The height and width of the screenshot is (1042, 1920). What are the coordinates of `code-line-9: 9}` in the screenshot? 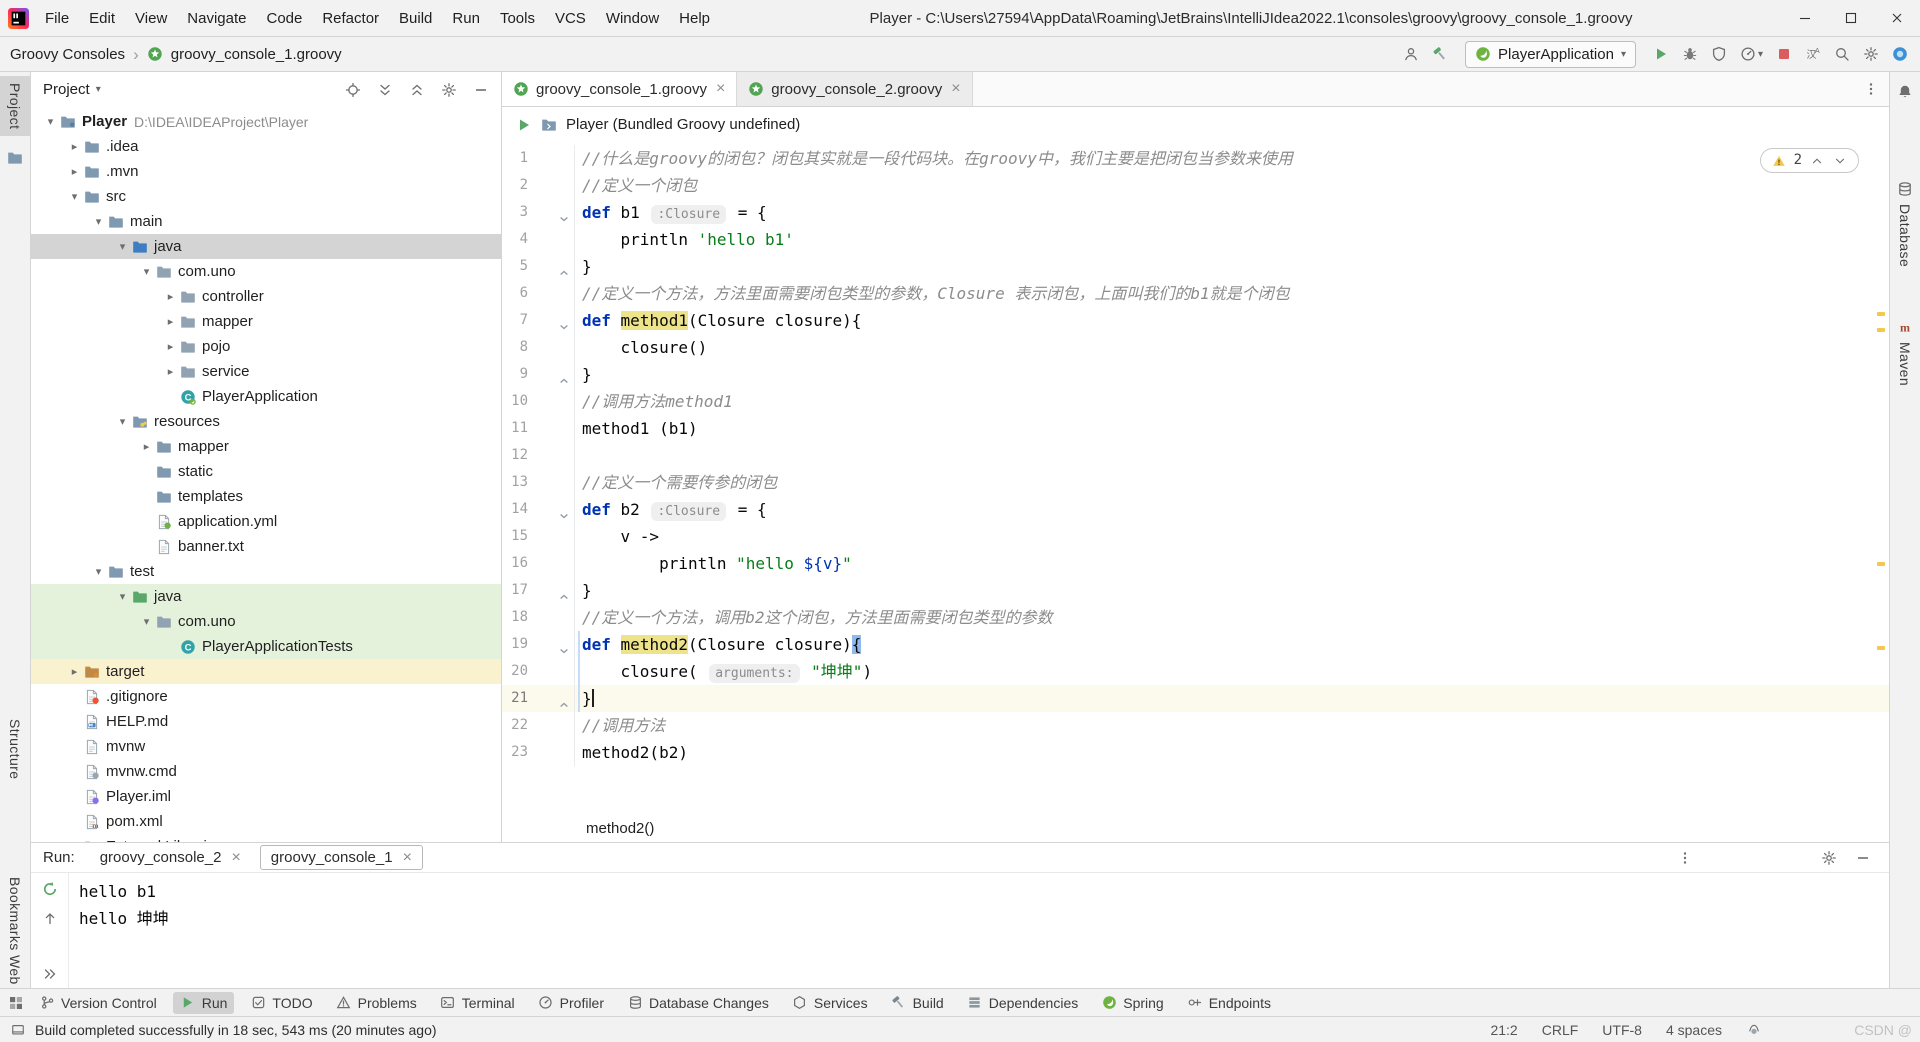 It's located at (1195, 374).